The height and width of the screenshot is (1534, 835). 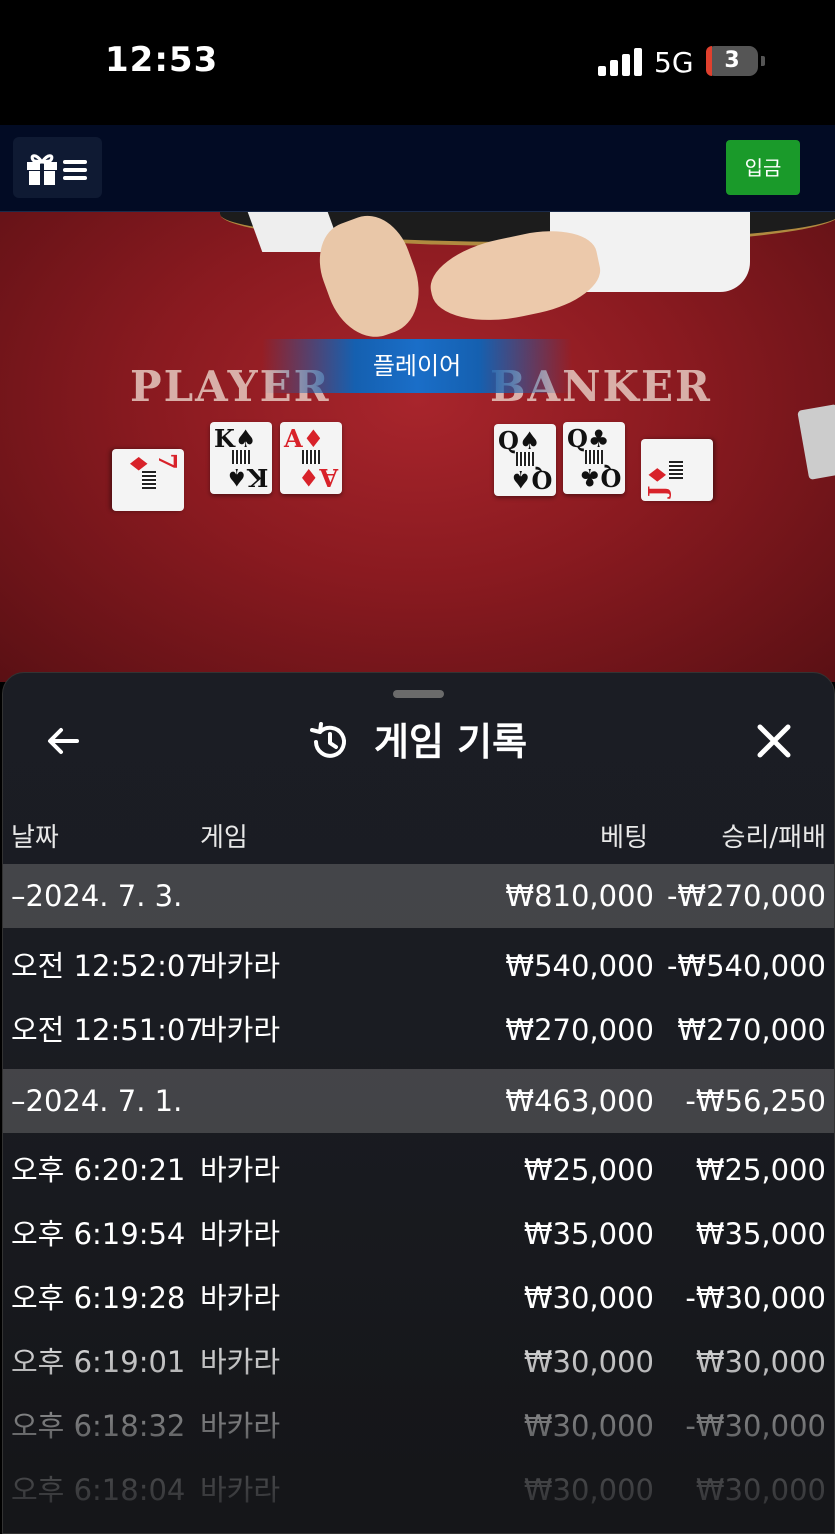 I want to click on player-card: K♠ K♠, so click(x=241, y=458).